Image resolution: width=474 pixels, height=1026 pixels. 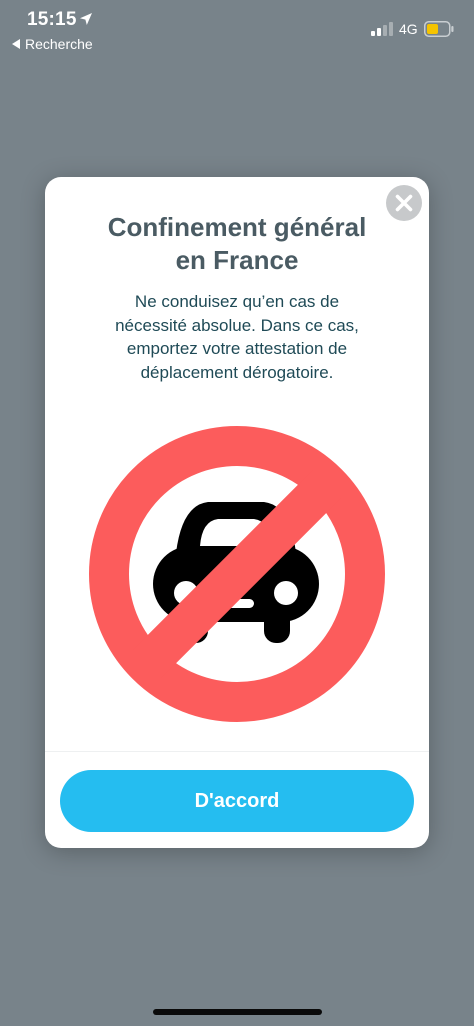 What do you see at coordinates (237, 301) in the screenshot?
I see `dialog-message-line-1: Ne conduisez qu’en cas de` at bounding box center [237, 301].